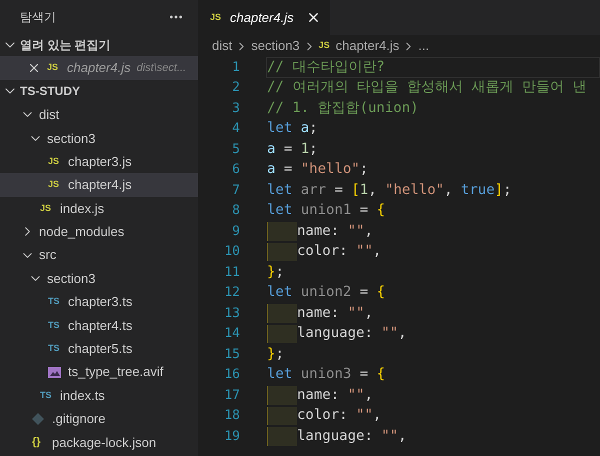 The image size is (600, 456). I want to click on tree-item: src, so click(99, 255).